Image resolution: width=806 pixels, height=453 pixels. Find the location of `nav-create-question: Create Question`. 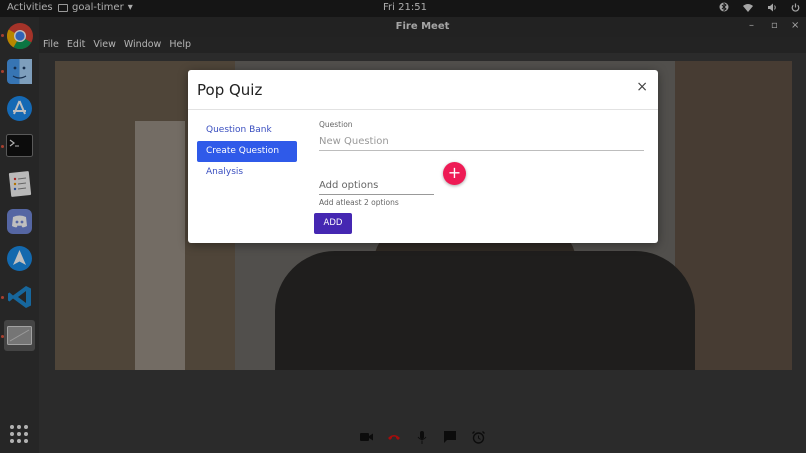

nav-create-question: Create Question is located at coordinates (247, 151).